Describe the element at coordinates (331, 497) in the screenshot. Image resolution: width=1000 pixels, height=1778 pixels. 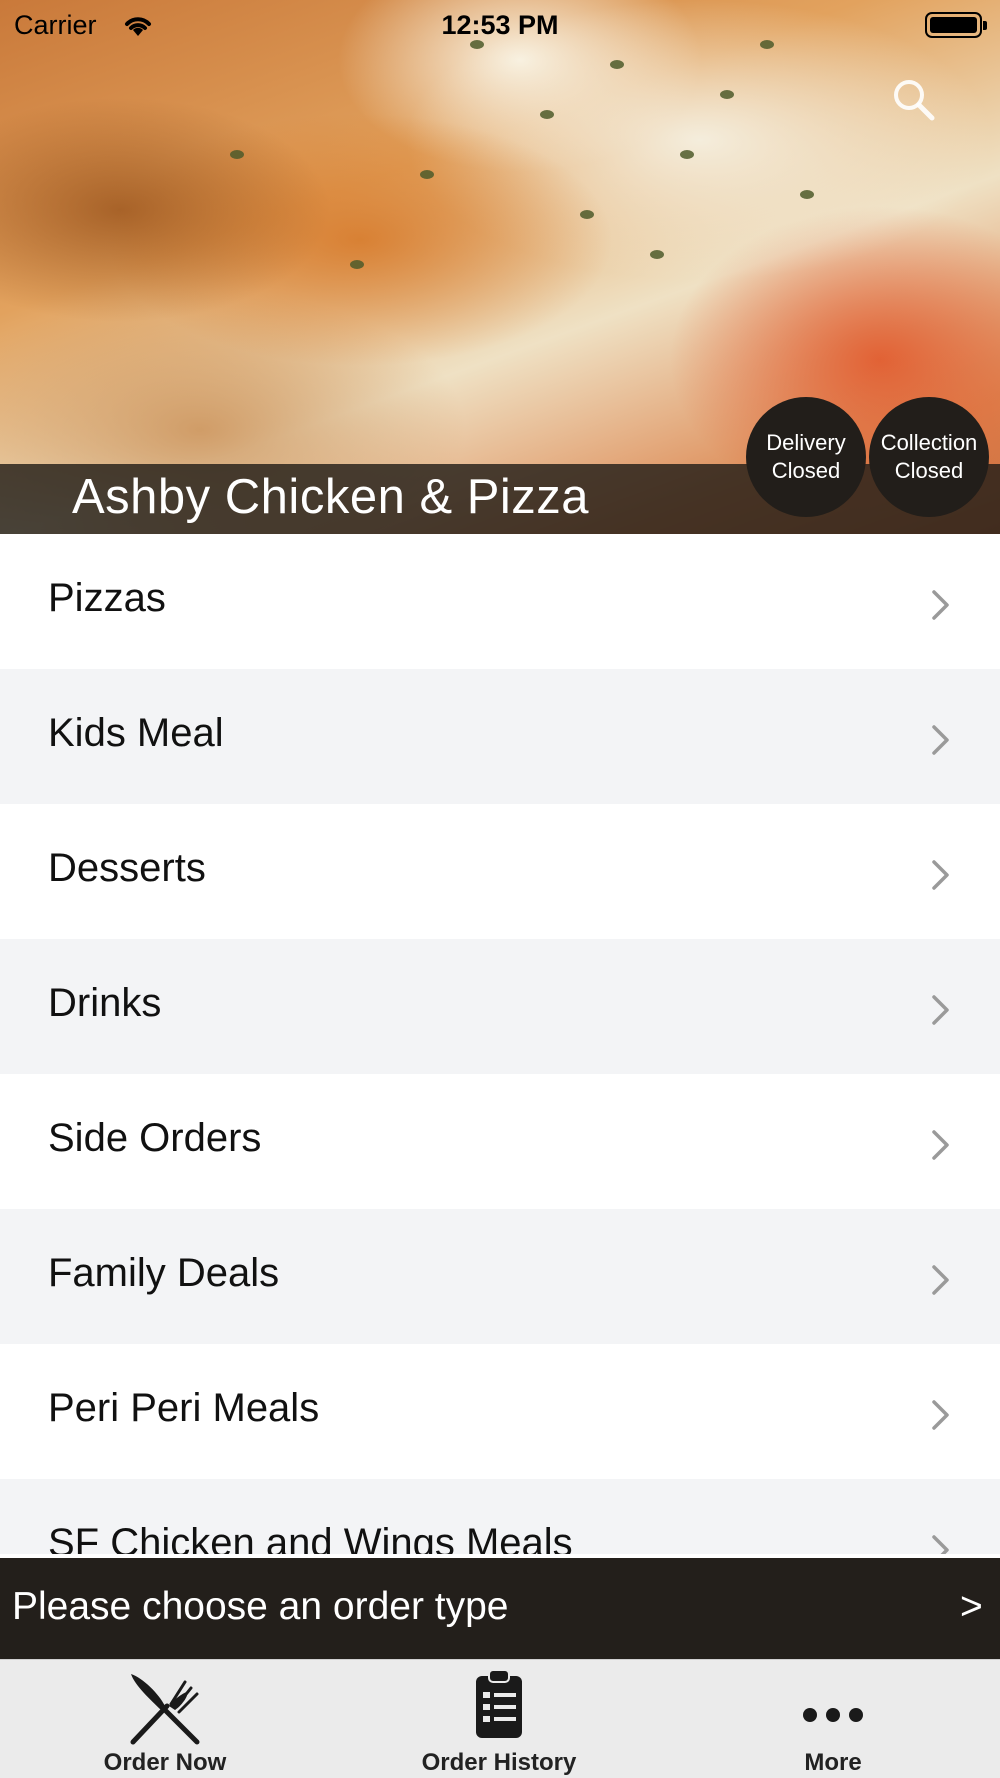
I see `restaurant-name: Ashby Chicken & Pizza` at that location.